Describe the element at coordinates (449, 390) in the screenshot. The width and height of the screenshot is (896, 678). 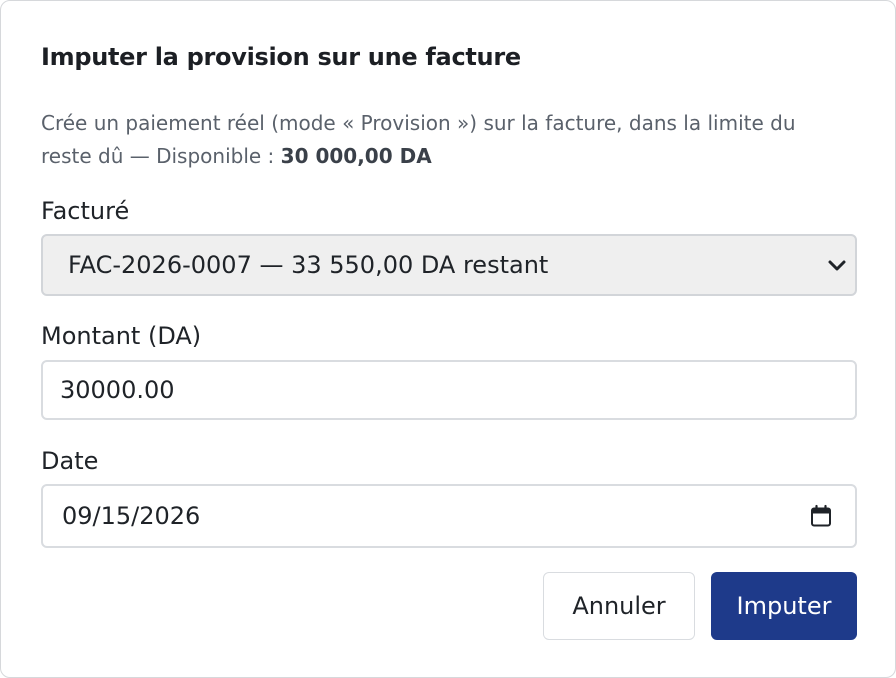
I see `amount-input: 30000.00` at that location.